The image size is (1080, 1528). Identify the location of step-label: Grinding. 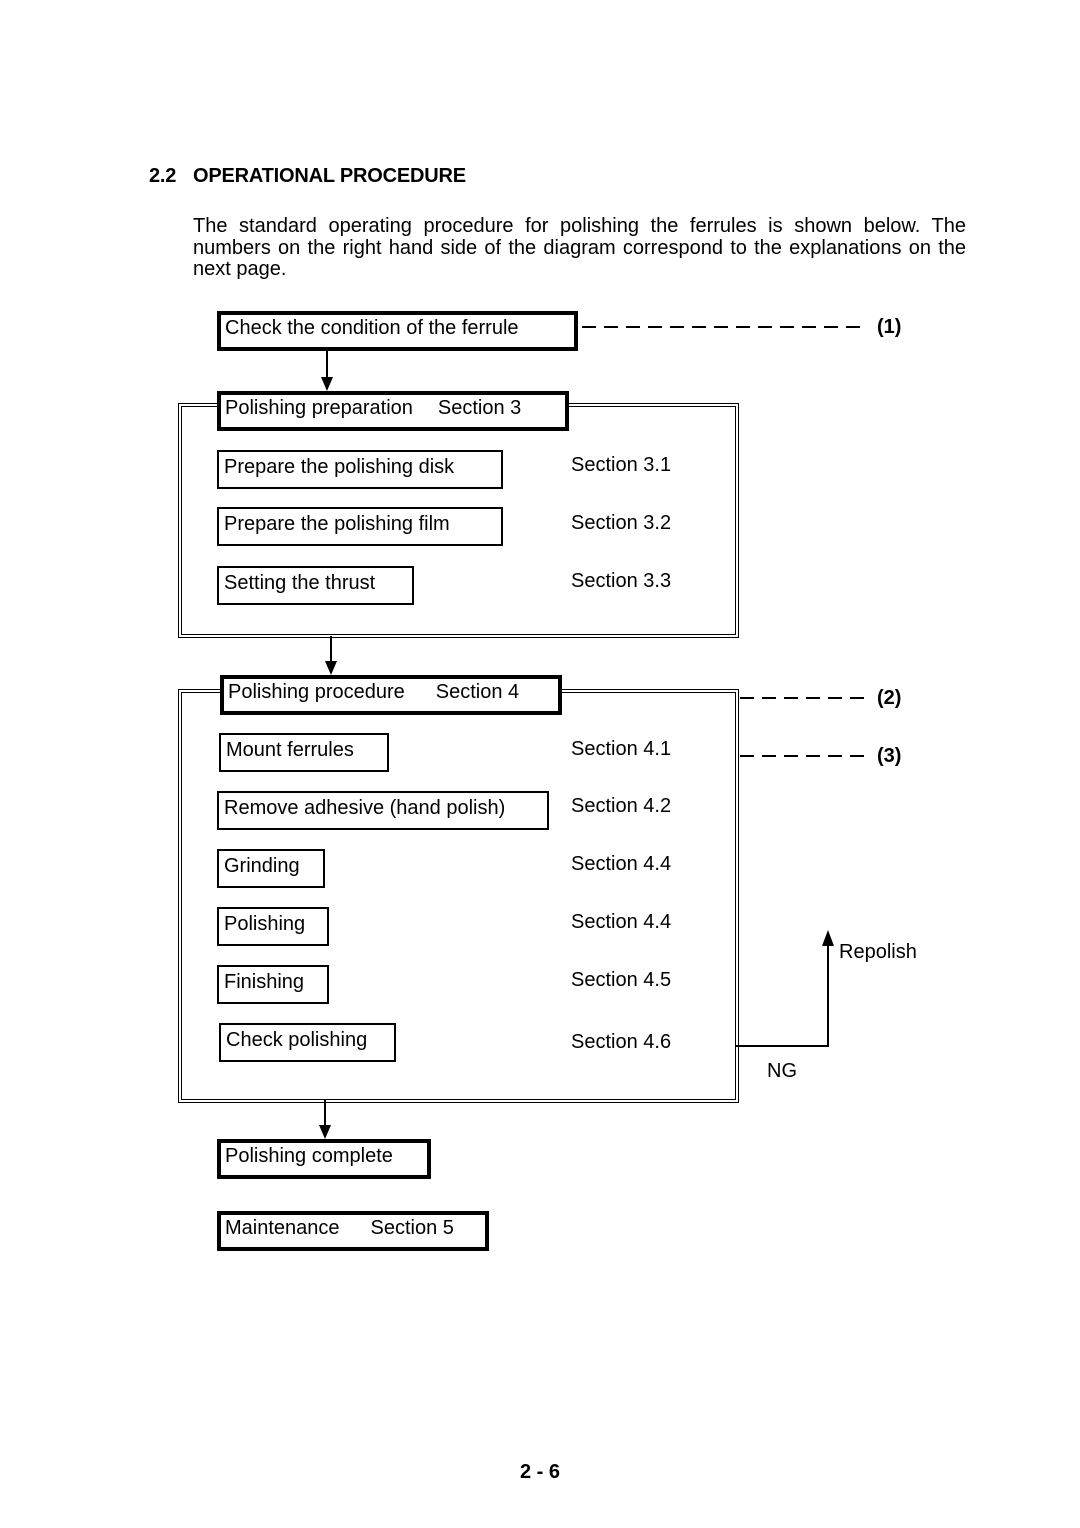
(262, 866).